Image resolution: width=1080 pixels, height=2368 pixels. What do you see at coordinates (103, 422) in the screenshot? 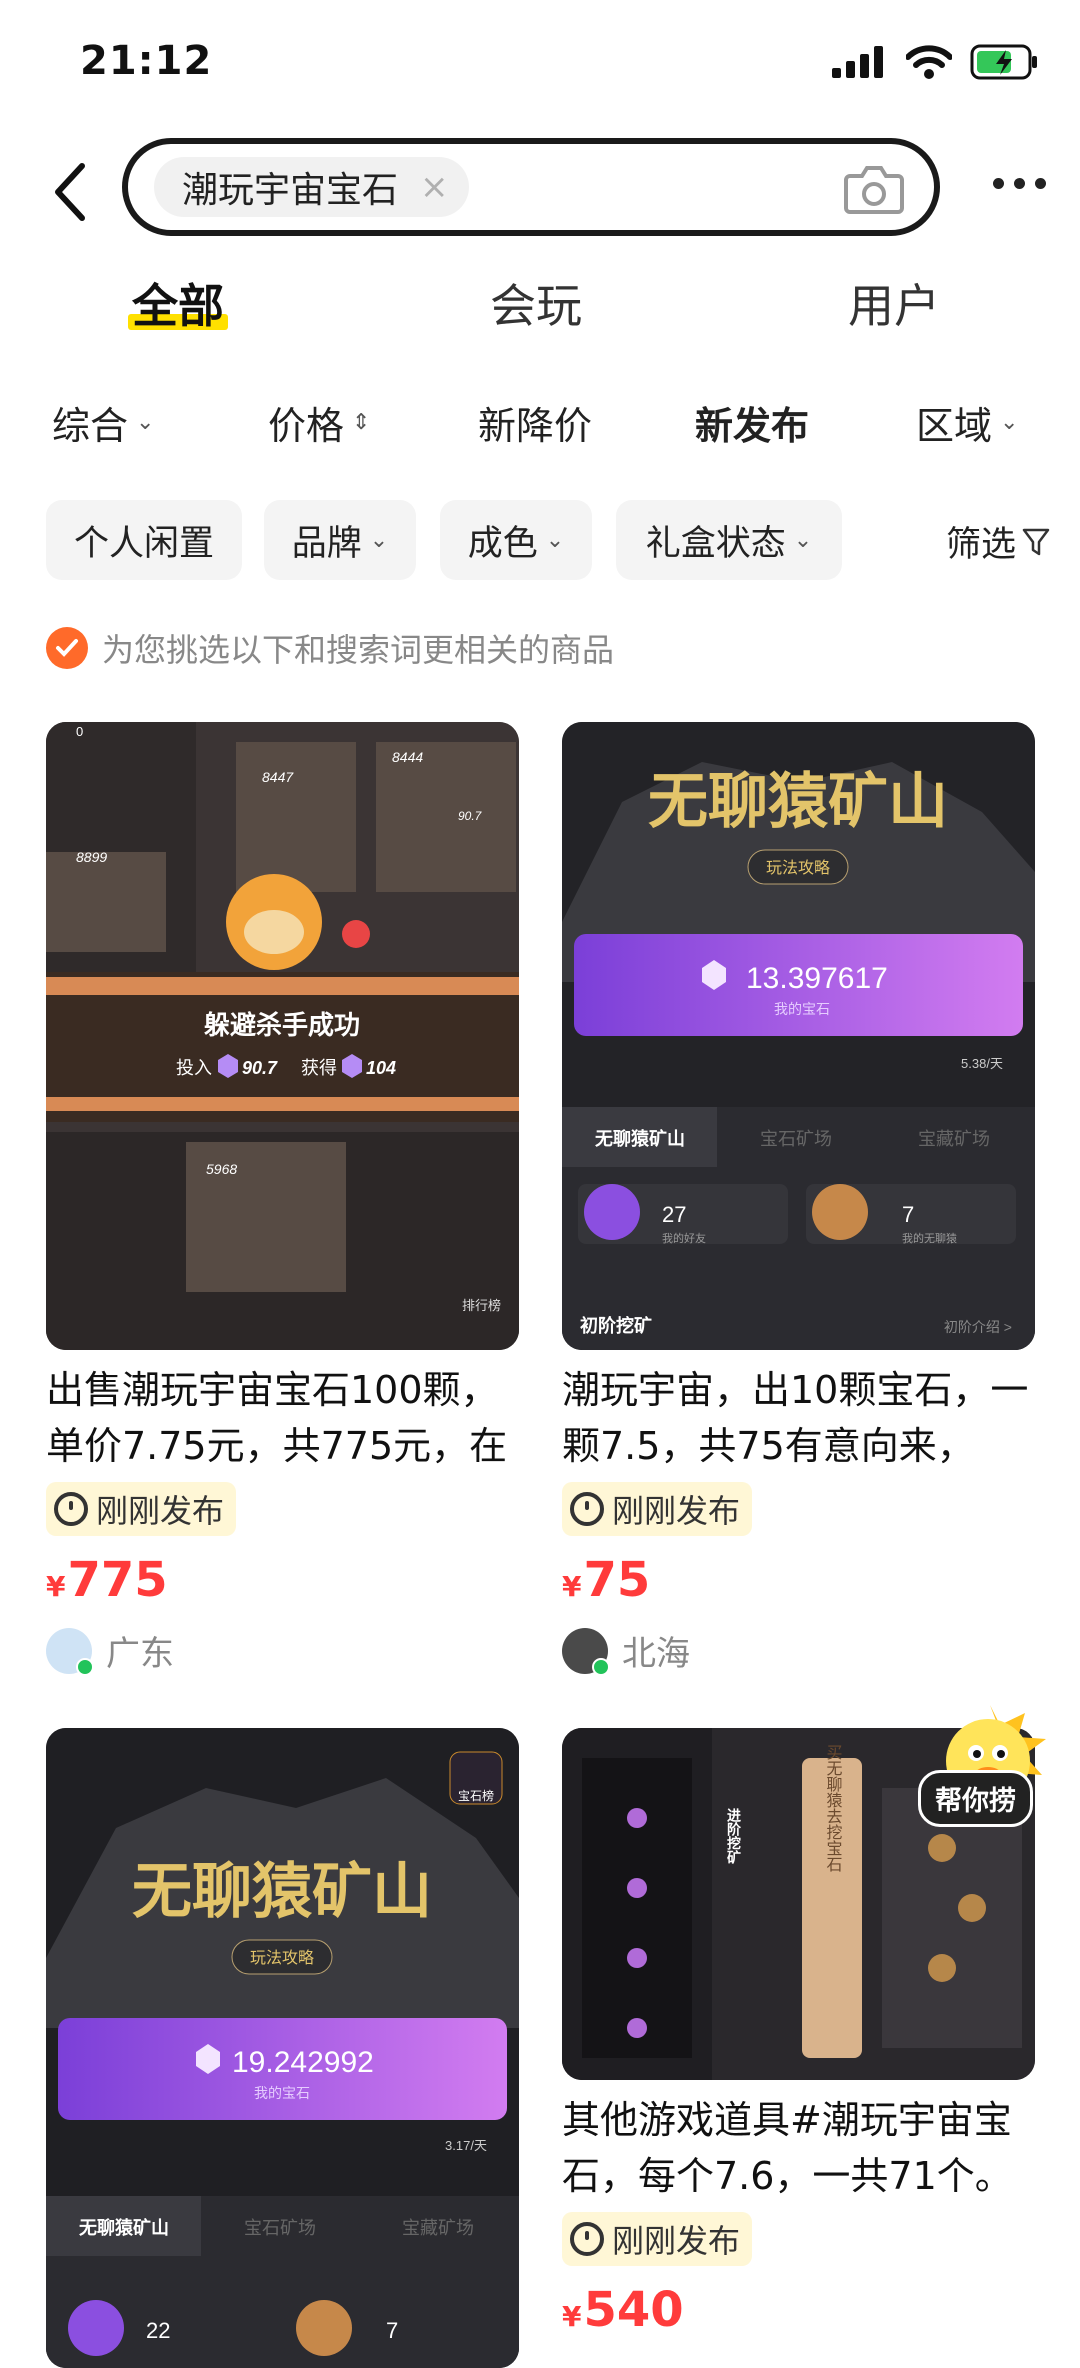
I see `sort-comprehensive: 综合 ⌄` at bounding box center [103, 422].